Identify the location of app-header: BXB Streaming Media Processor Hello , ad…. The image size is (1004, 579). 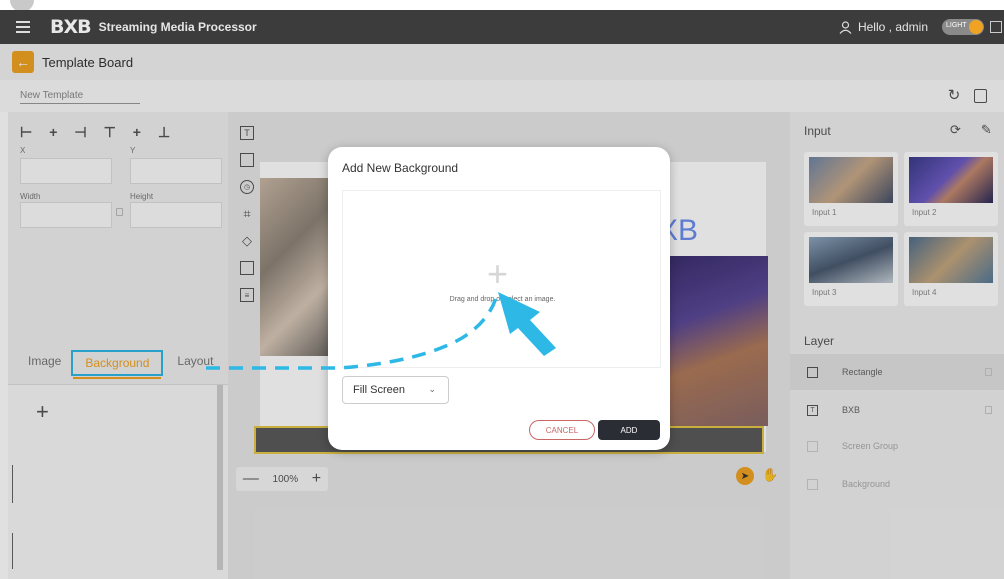
(502, 27).